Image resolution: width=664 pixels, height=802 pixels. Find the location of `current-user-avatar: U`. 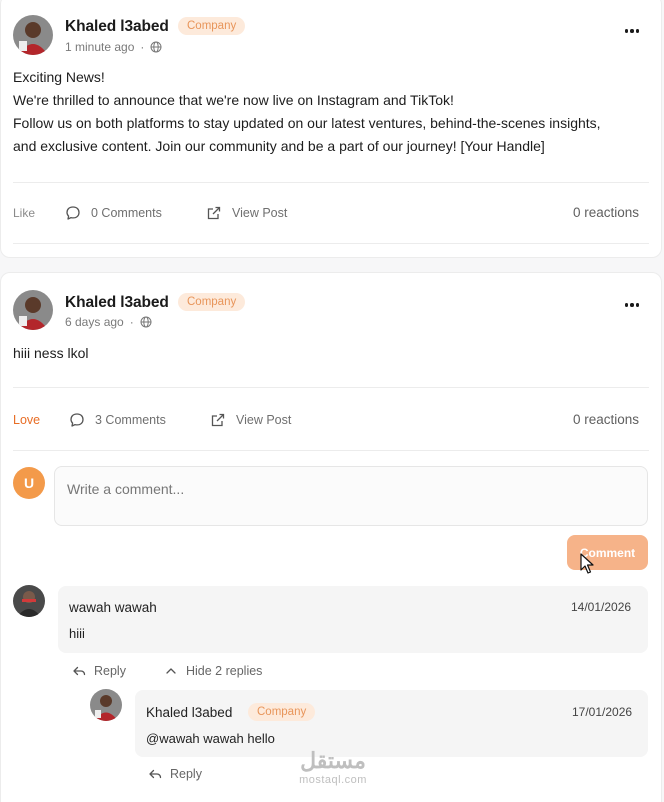

current-user-avatar: U is located at coordinates (29, 483).